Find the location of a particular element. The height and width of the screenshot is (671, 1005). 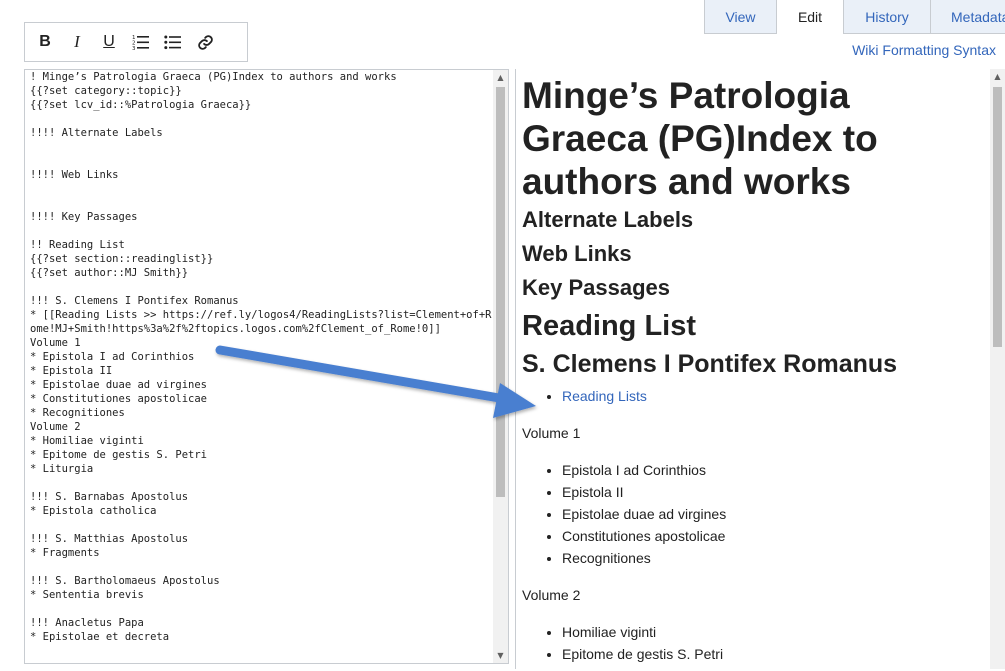

link-button is located at coordinates (205, 42).